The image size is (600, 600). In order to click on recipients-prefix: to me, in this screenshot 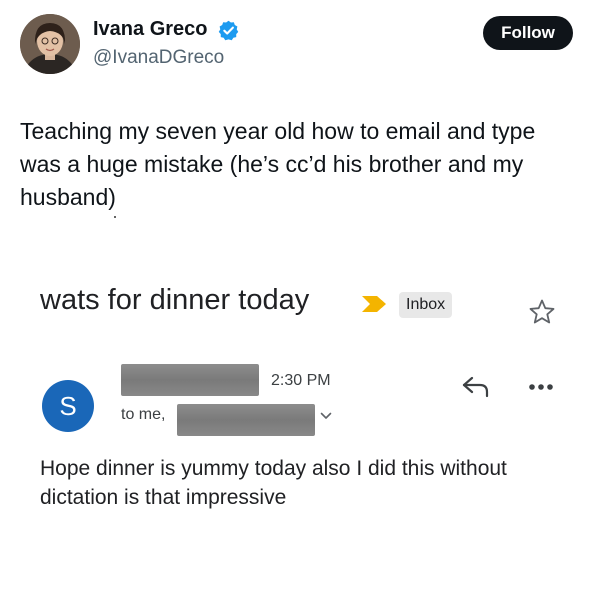, I will do `click(143, 414)`.